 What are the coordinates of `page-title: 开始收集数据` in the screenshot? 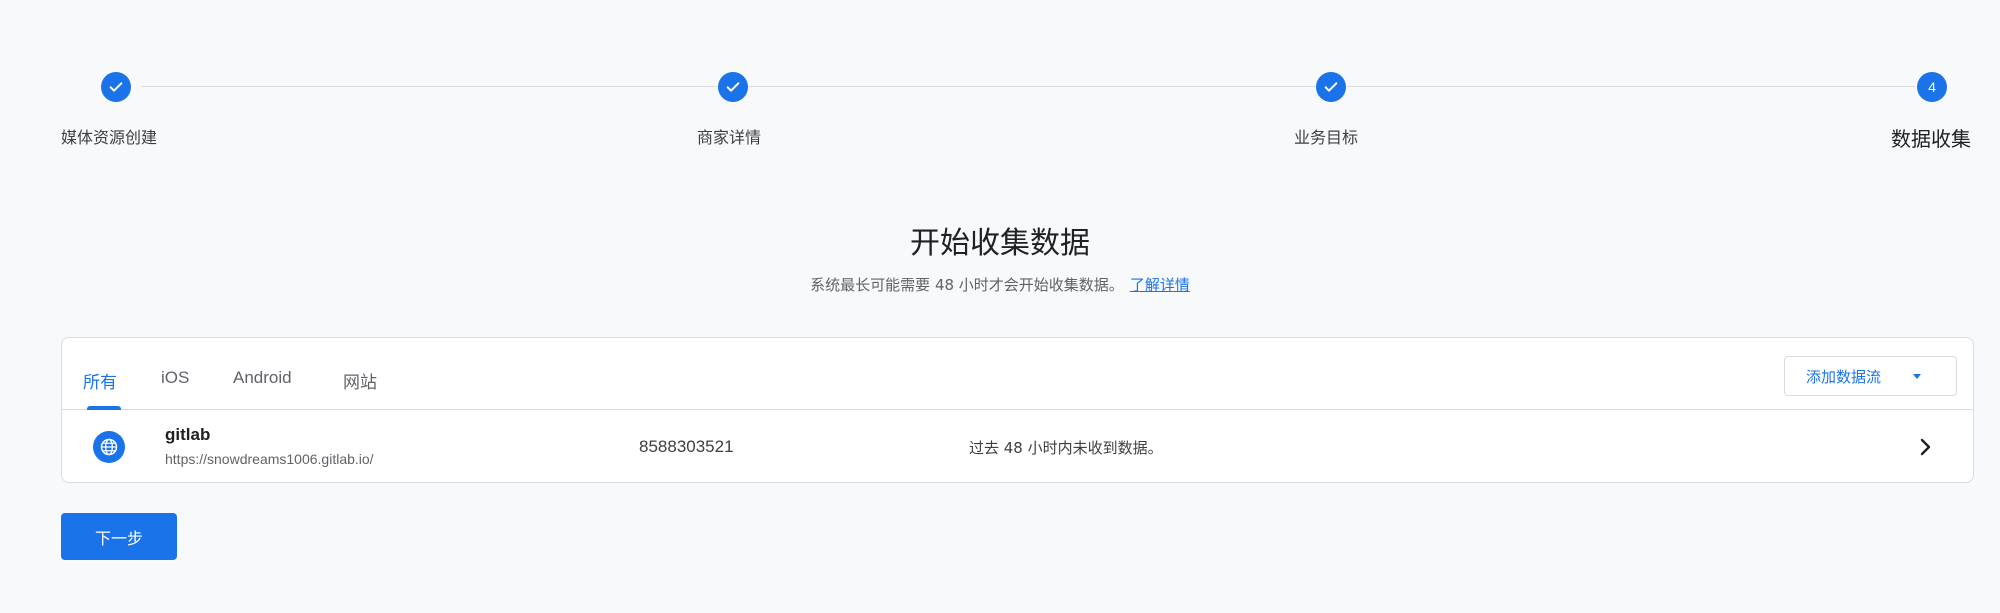 It's located at (1000, 243).